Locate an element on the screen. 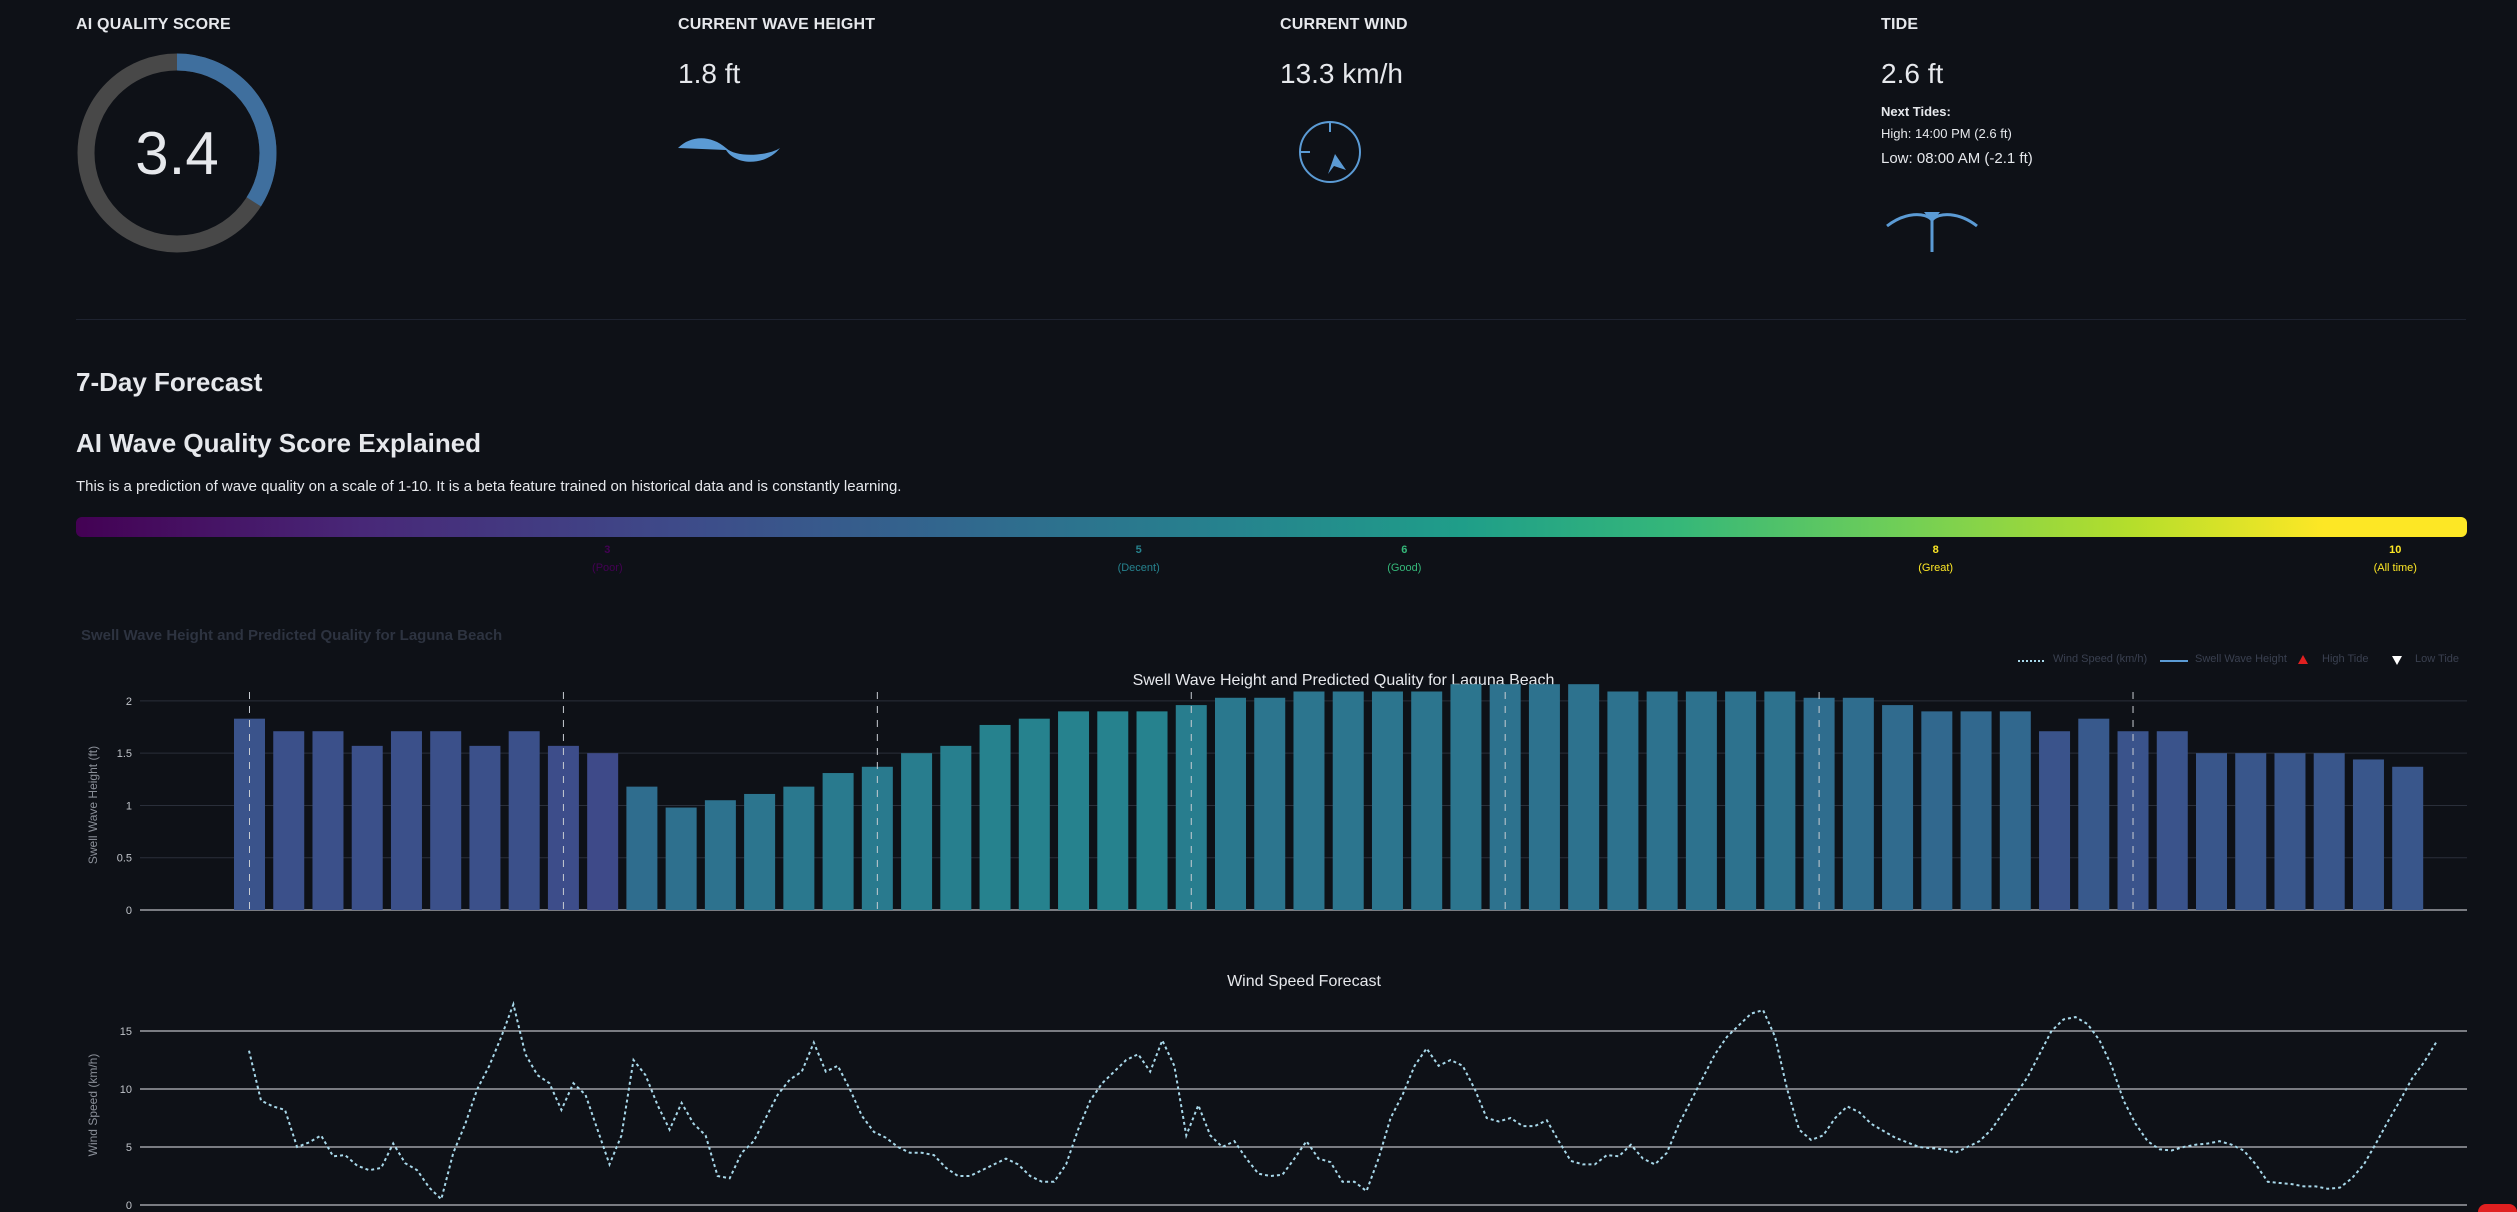 The image size is (2517, 1212). wave-y-axis-title: Swell Wave Height (ft) is located at coordinates (93, 805).